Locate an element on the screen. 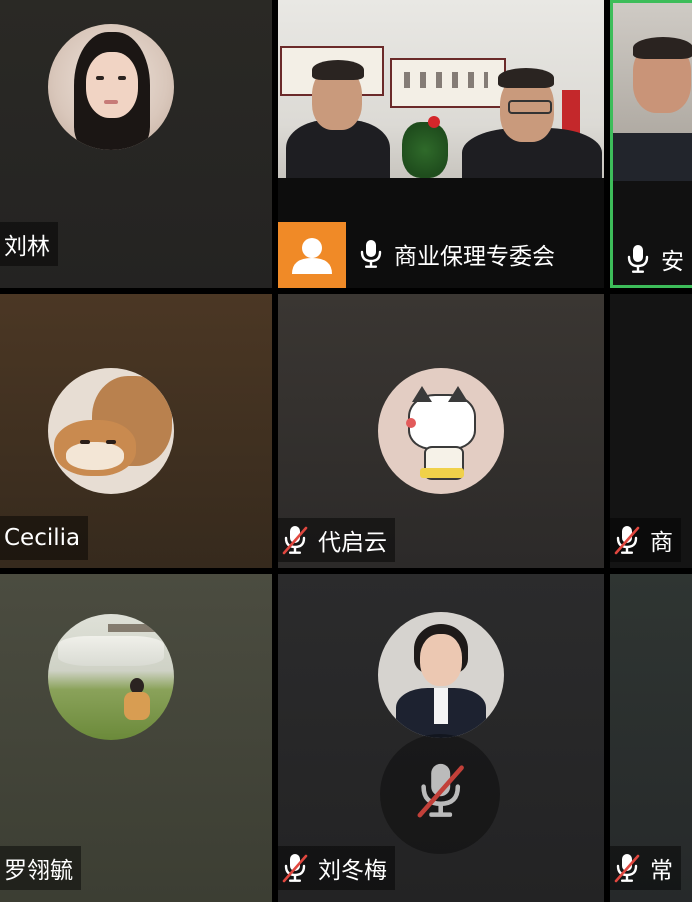 Image resolution: width=692 pixels, height=902 pixels. participant-nametag: 商 is located at coordinates (645, 540).